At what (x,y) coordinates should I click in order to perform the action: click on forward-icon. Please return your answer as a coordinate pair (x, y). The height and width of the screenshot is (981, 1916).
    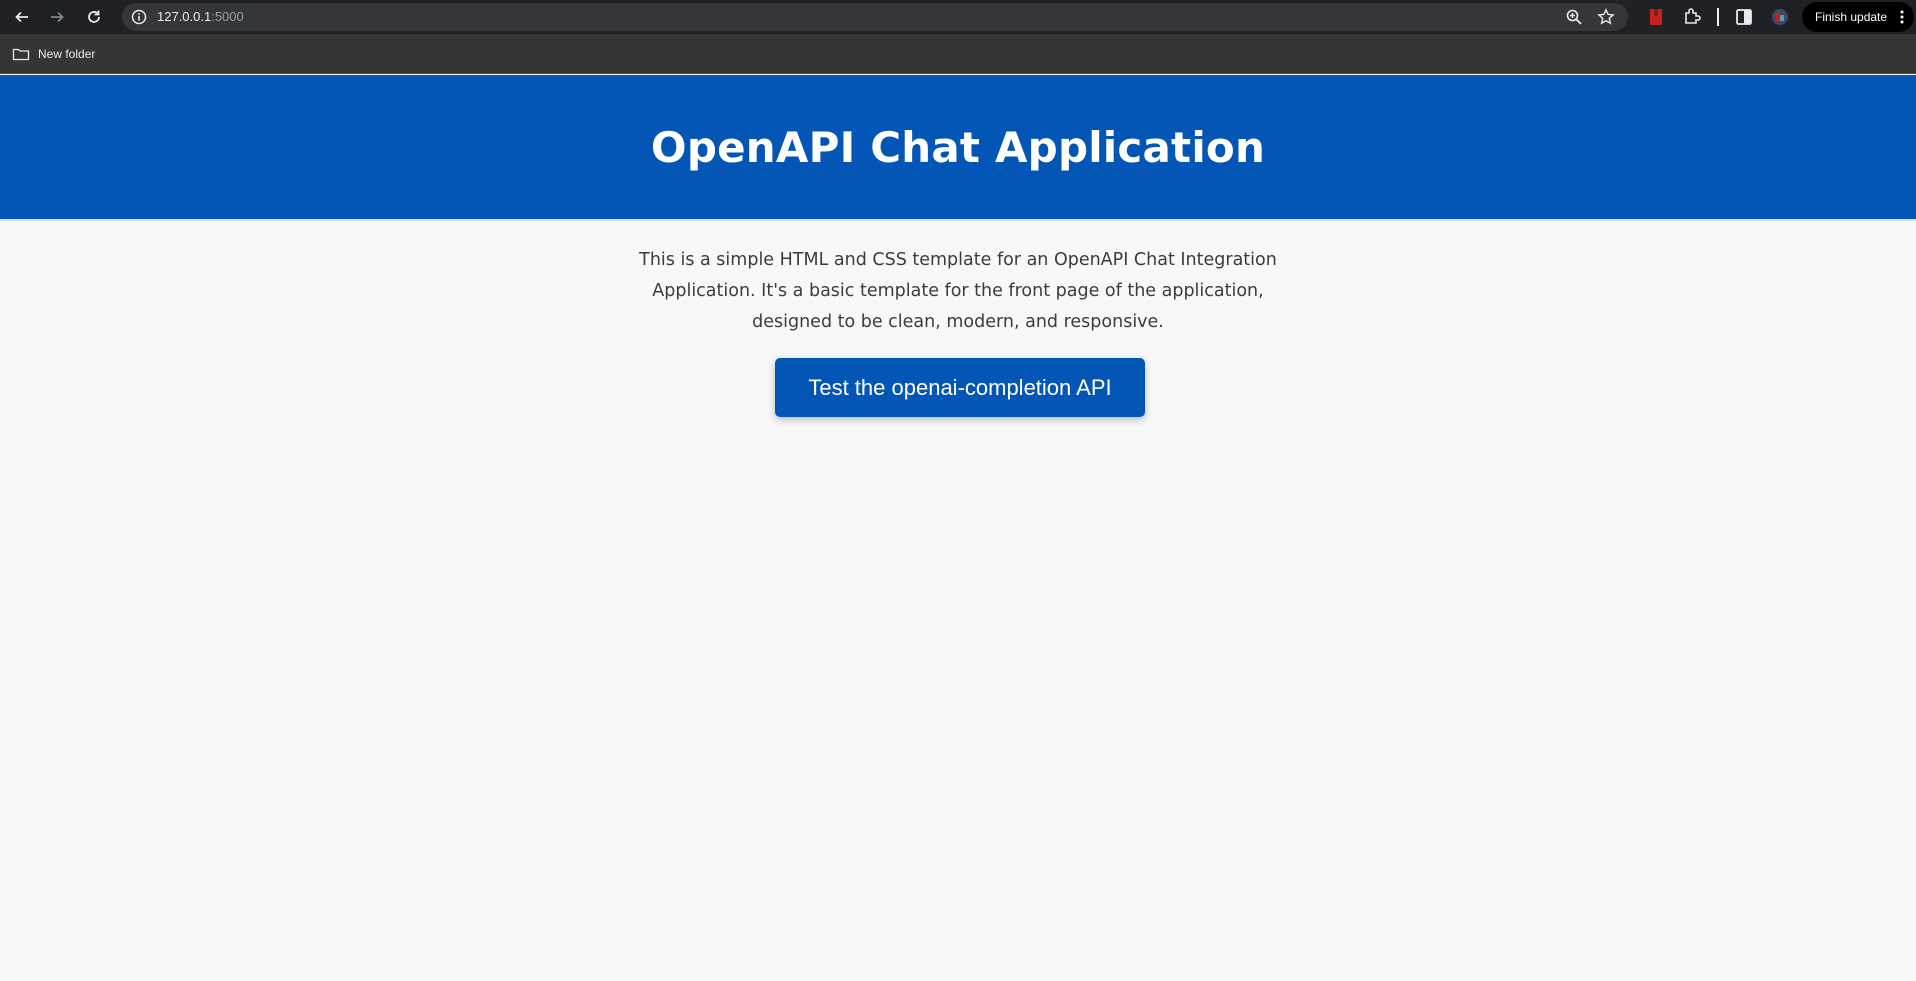
    Looking at the image, I should click on (57, 17).